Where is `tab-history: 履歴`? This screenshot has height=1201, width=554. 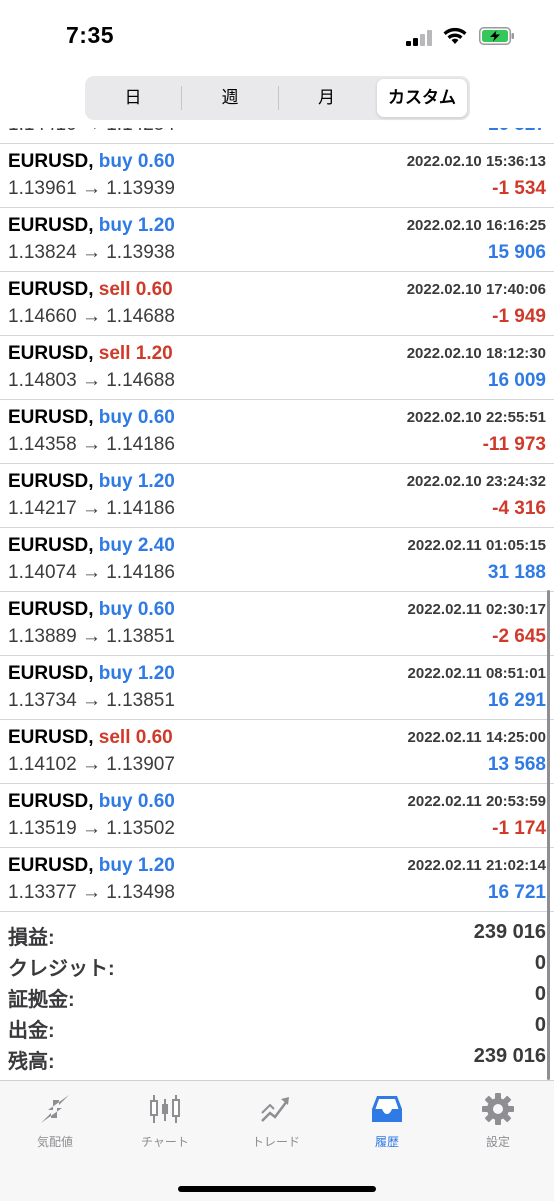
tab-history: 履歴 is located at coordinates (387, 1121).